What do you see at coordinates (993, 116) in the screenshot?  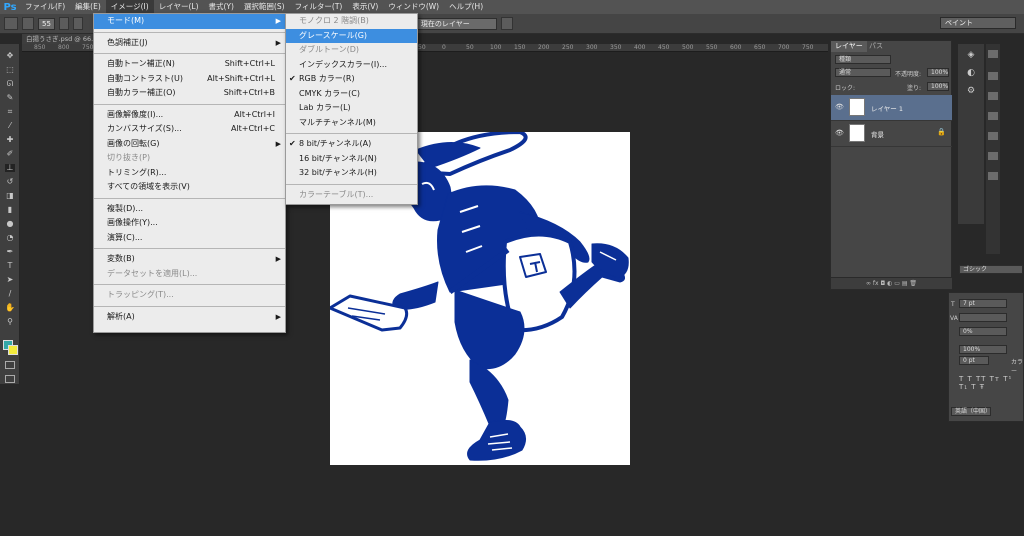 I see `clone-source-icon` at bounding box center [993, 116].